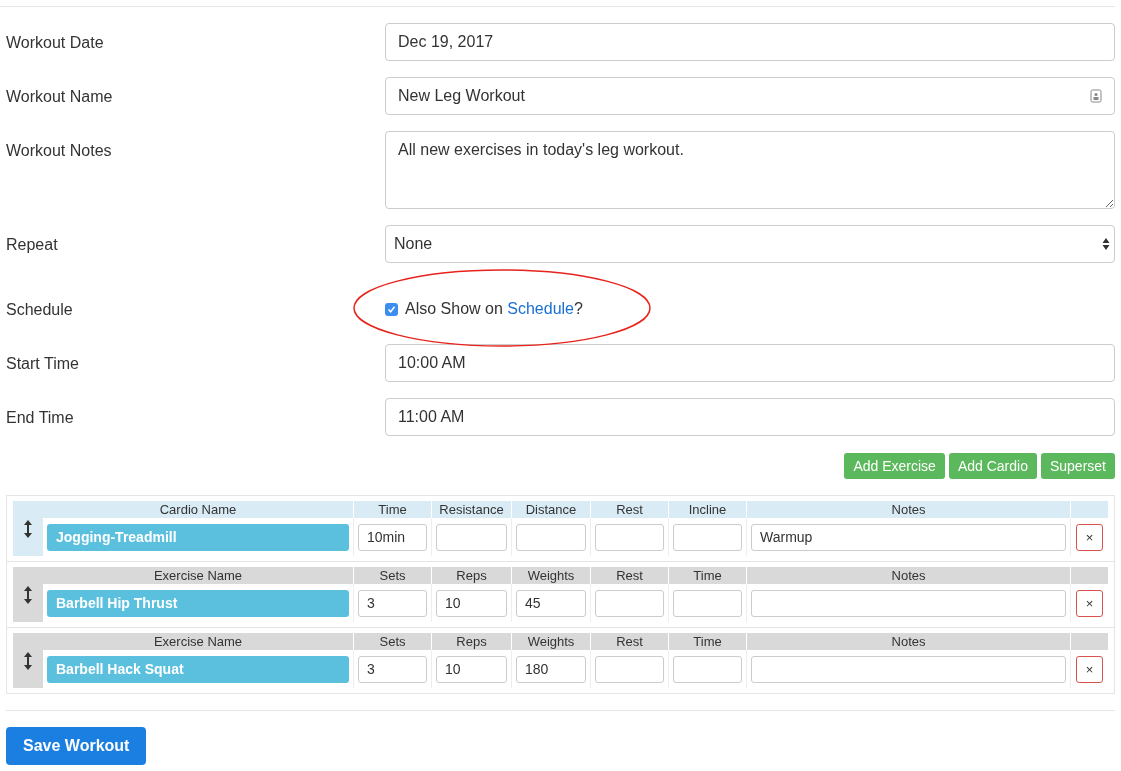  What do you see at coordinates (32, 244) in the screenshot?
I see `field-label: Repeat` at bounding box center [32, 244].